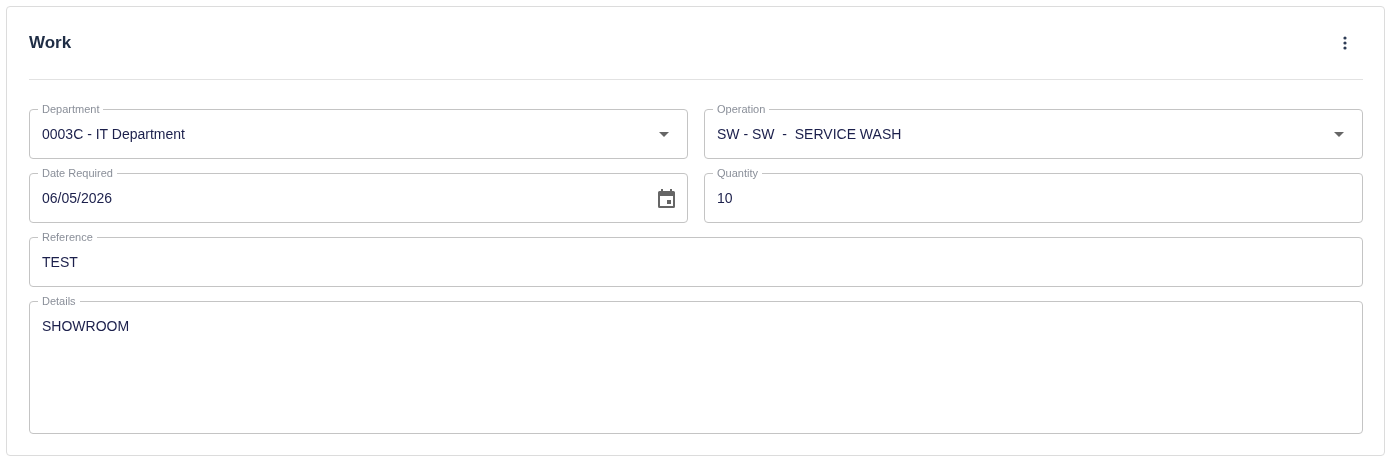 This screenshot has height=463, width=1391. What do you see at coordinates (113, 134) in the screenshot?
I see `field-value: 0003C - IT Department` at bounding box center [113, 134].